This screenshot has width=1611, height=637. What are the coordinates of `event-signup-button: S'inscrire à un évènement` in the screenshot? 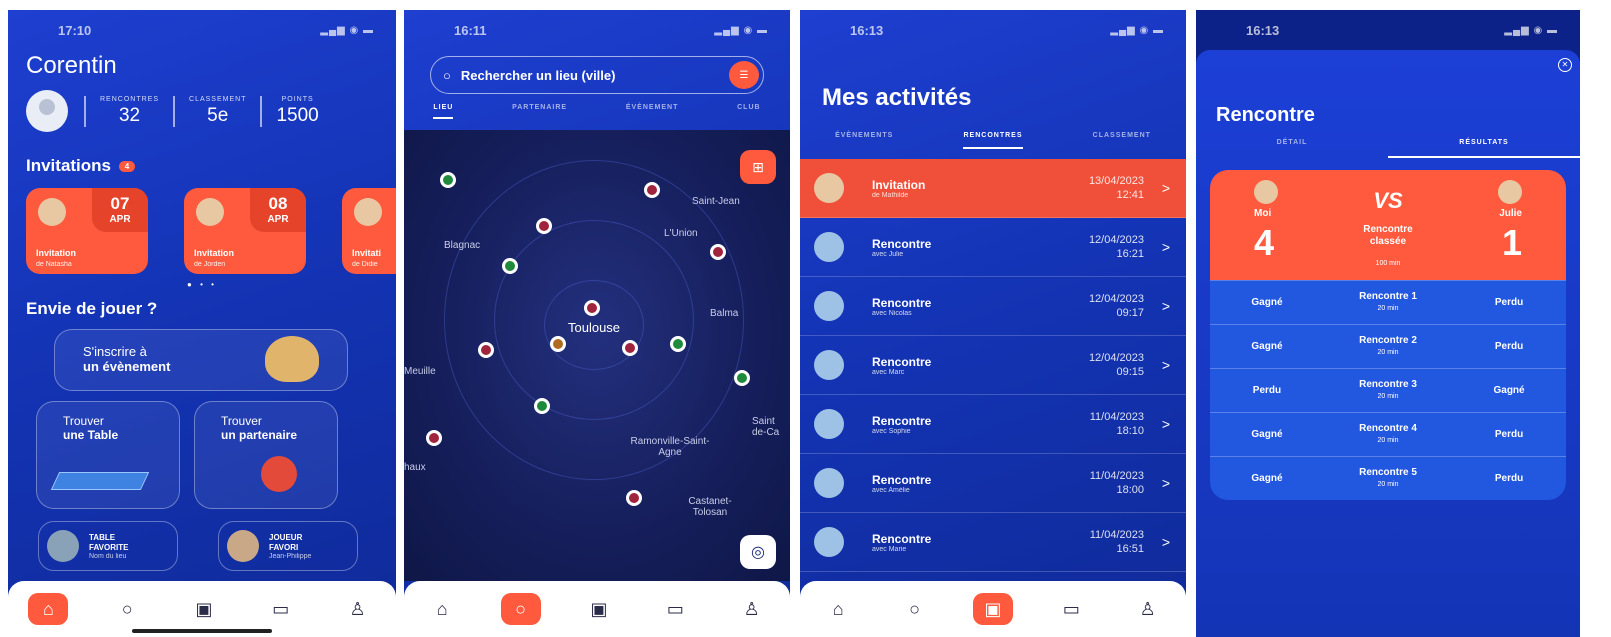 It's located at (201, 360).